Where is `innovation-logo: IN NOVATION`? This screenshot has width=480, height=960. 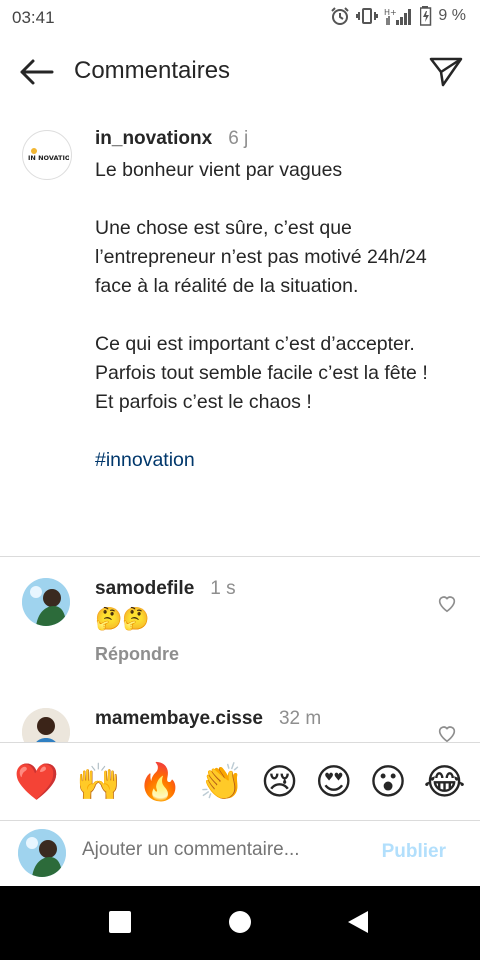 innovation-logo: IN NOVATION is located at coordinates (47, 155).